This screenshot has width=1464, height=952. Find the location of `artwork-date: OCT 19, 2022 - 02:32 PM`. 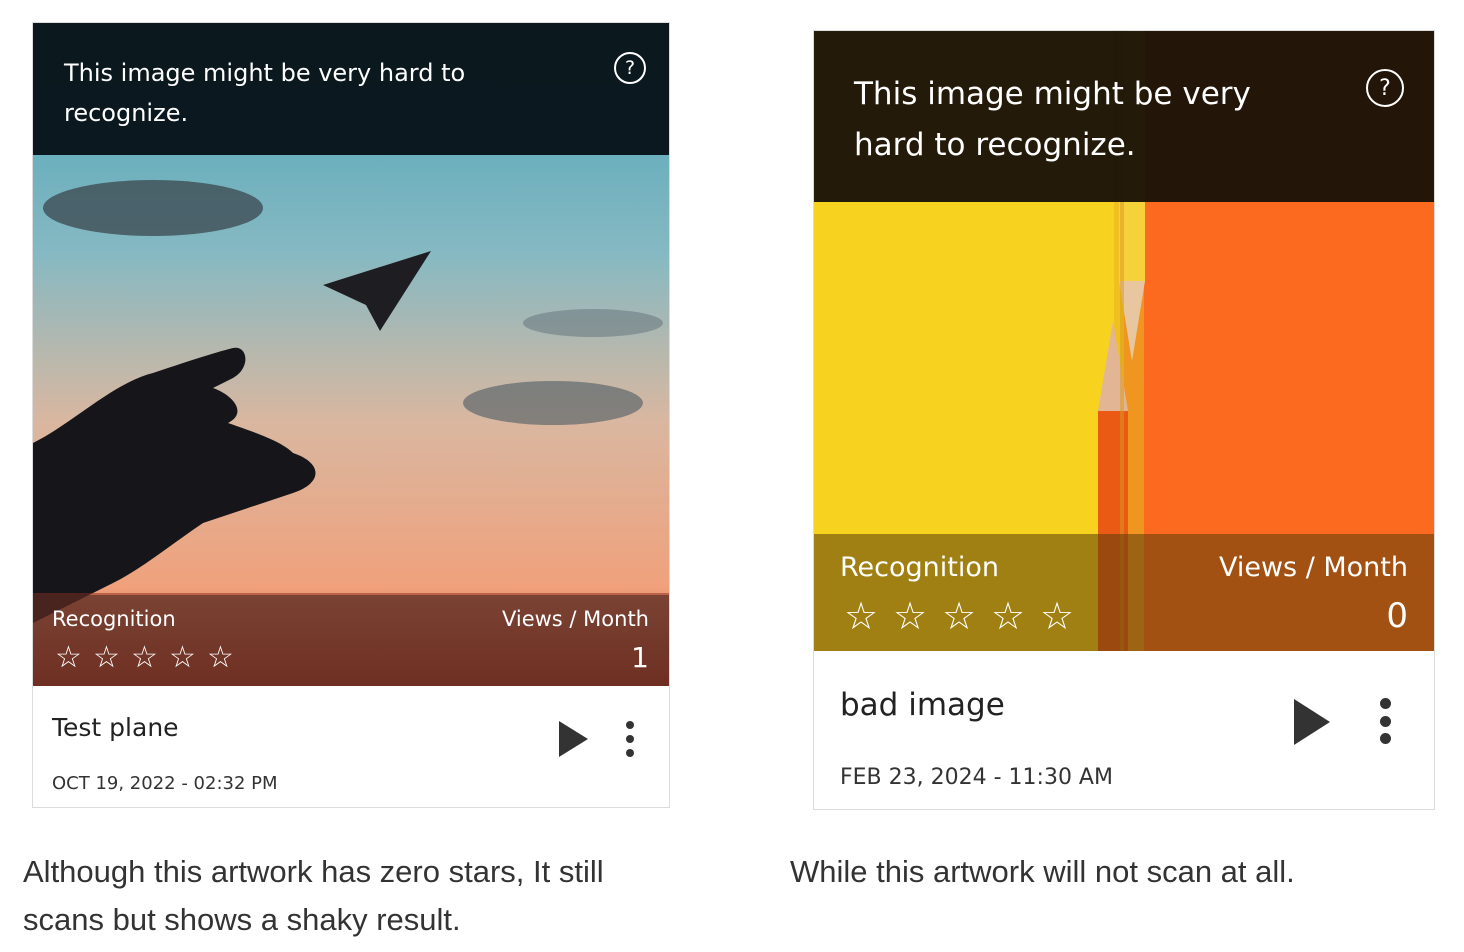

artwork-date: OCT 19, 2022 - 02:32 PM is located at coordinates (165, 783).